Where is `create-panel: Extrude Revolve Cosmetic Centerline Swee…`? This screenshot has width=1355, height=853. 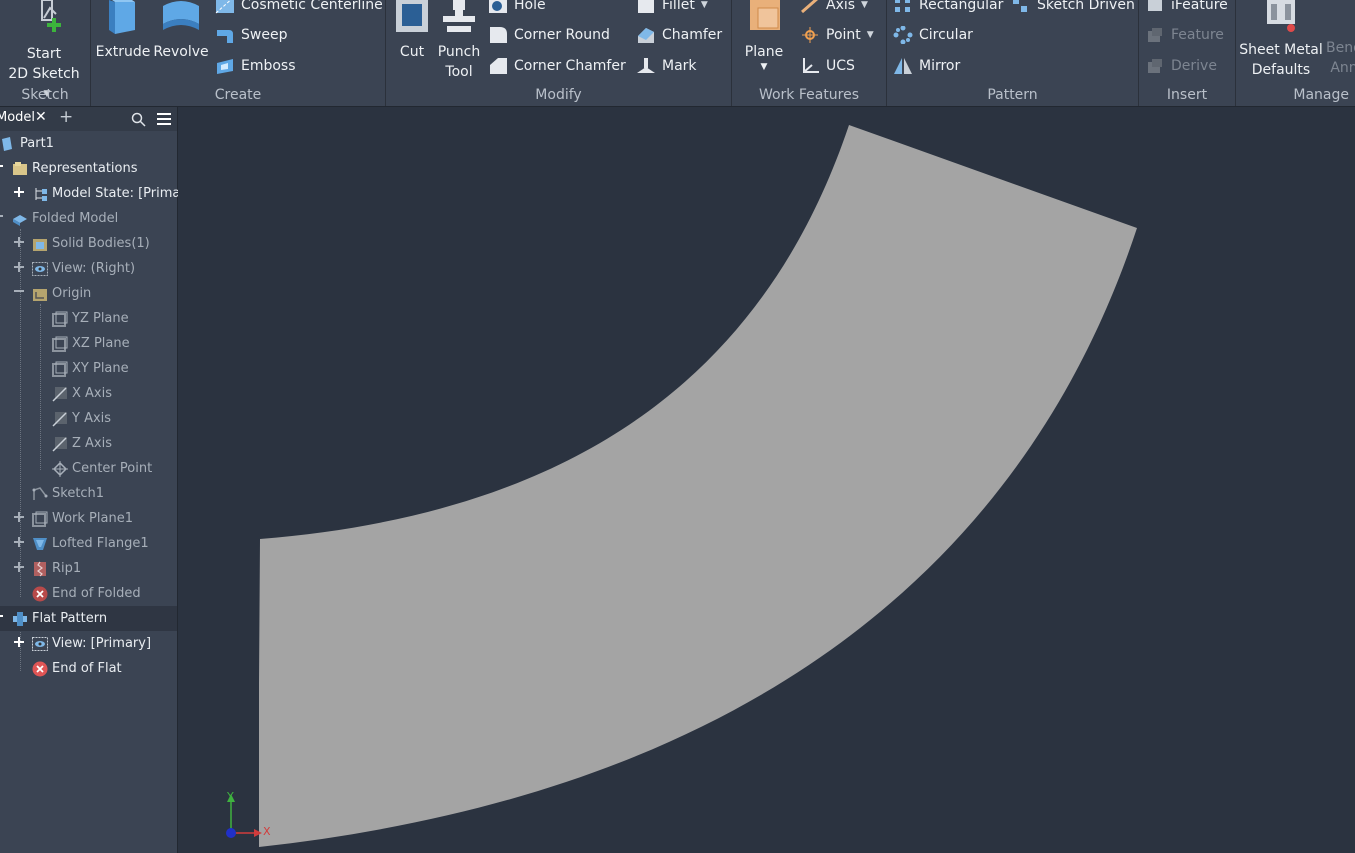 create-panel: Extrude Revolve Cosmetic Centerline Swee… is located at coordinates (238, 53).